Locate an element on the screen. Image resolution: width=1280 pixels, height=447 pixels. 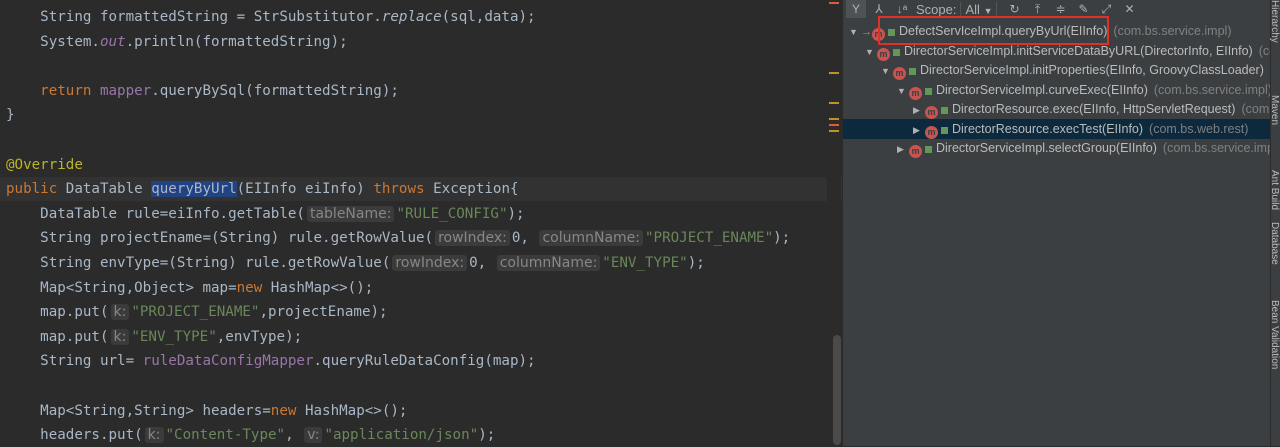
code-token: mapper is located at coordinates (125, 90).